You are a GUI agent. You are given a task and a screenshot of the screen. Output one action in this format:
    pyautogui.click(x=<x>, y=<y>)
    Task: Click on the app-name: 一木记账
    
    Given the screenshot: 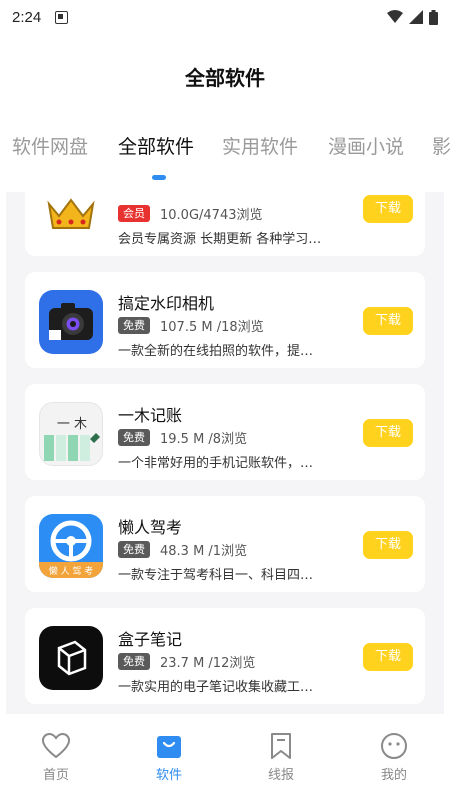 What is the action you would take?
    pyautogui.click(x=150, y=415)
    